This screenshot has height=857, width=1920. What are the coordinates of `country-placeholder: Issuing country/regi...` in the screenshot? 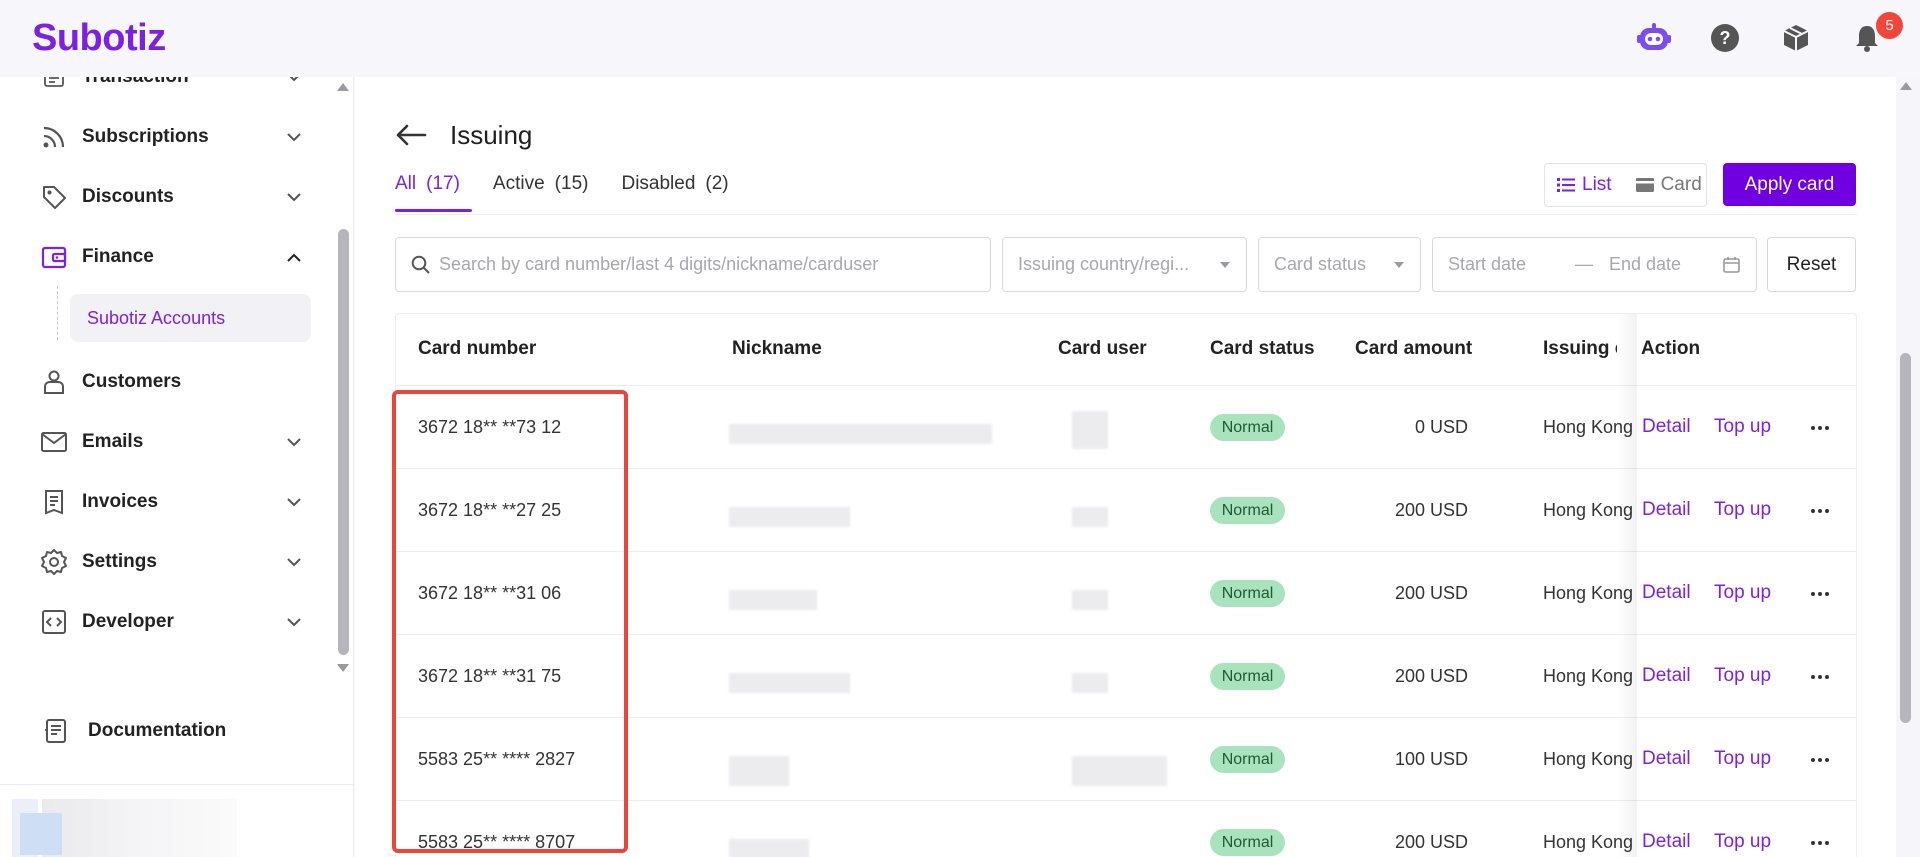 It's located at (1104, 264).